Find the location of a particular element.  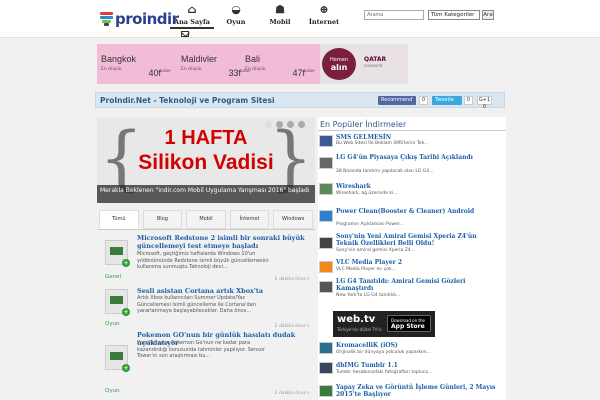

logo-stripes-icon is located at coordinates (106, 19).